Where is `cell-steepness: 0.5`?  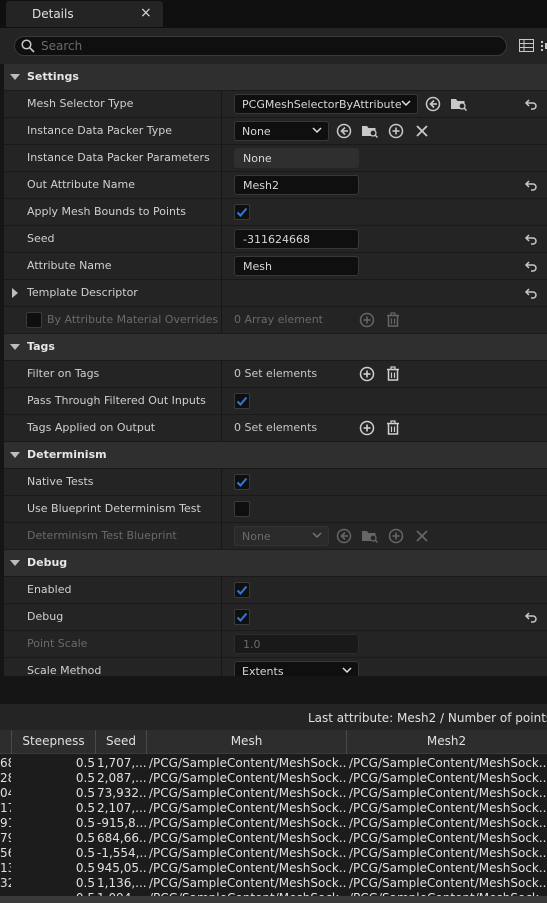
cell-steepness: 0.5 is located at coordinates (85, 868).